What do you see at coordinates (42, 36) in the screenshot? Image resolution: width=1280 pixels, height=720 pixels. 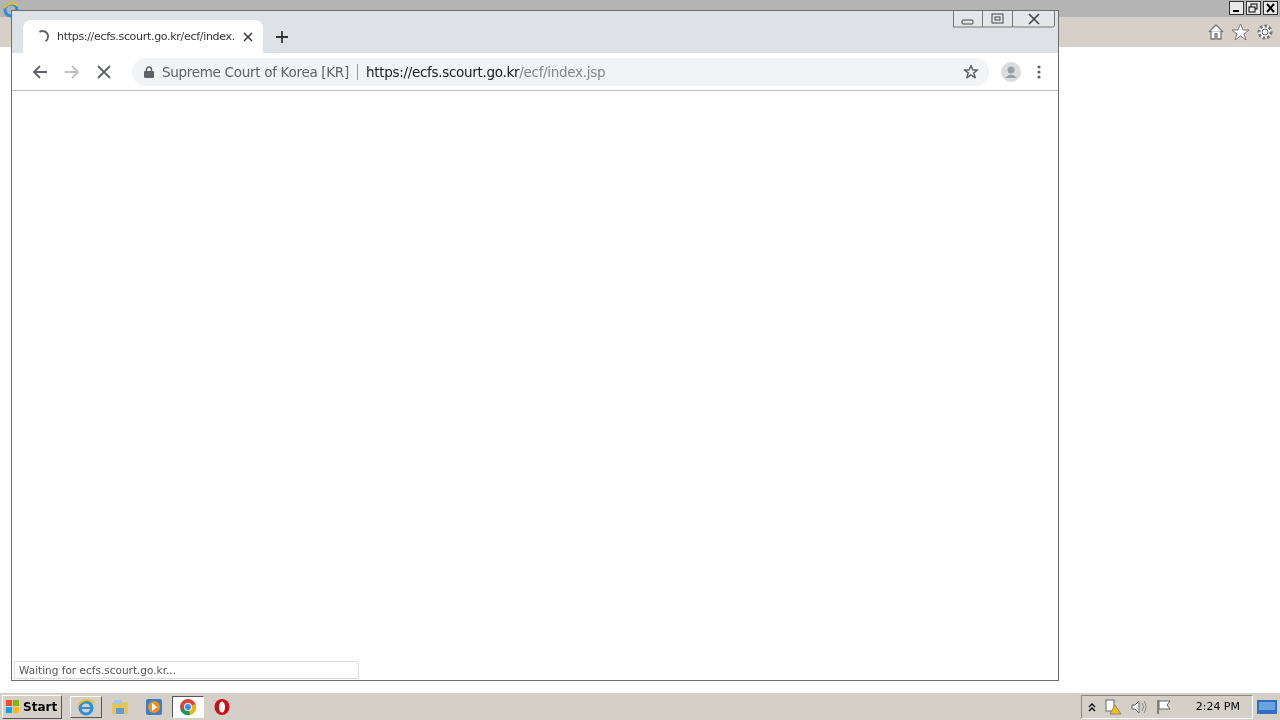 I see `loading-spinner-icon` at bounding box center [42, 36].